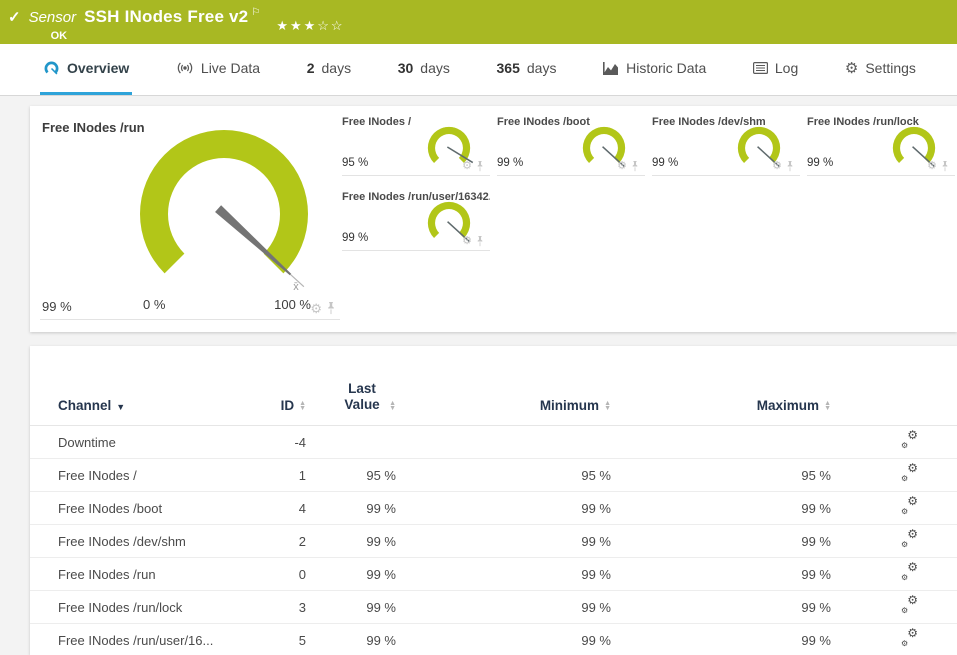 This screenshot has width=957, height=655. I want to click on sensor-title-block: Sensor SSH INodes Free v2 ⚐ OK, so click(145, 24).